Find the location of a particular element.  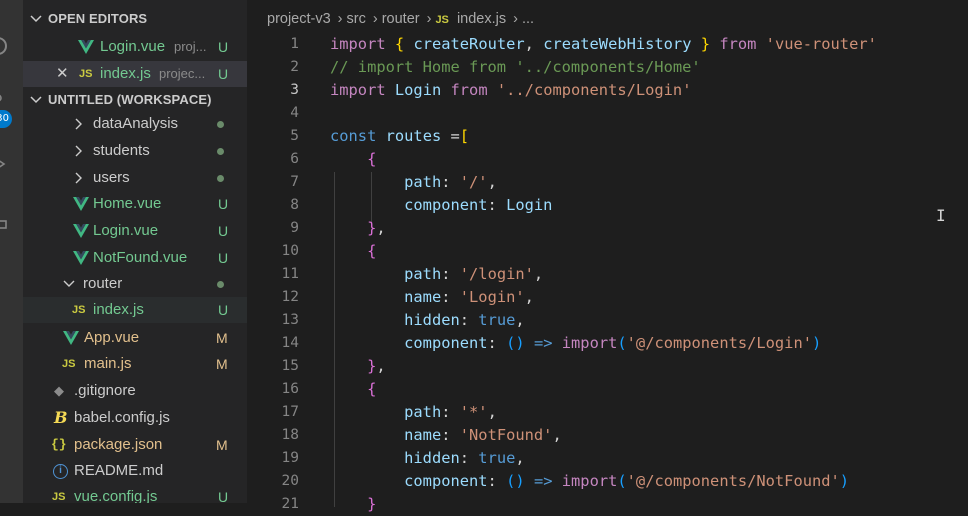

line-number: 21 is located at coordinates (290, 504).